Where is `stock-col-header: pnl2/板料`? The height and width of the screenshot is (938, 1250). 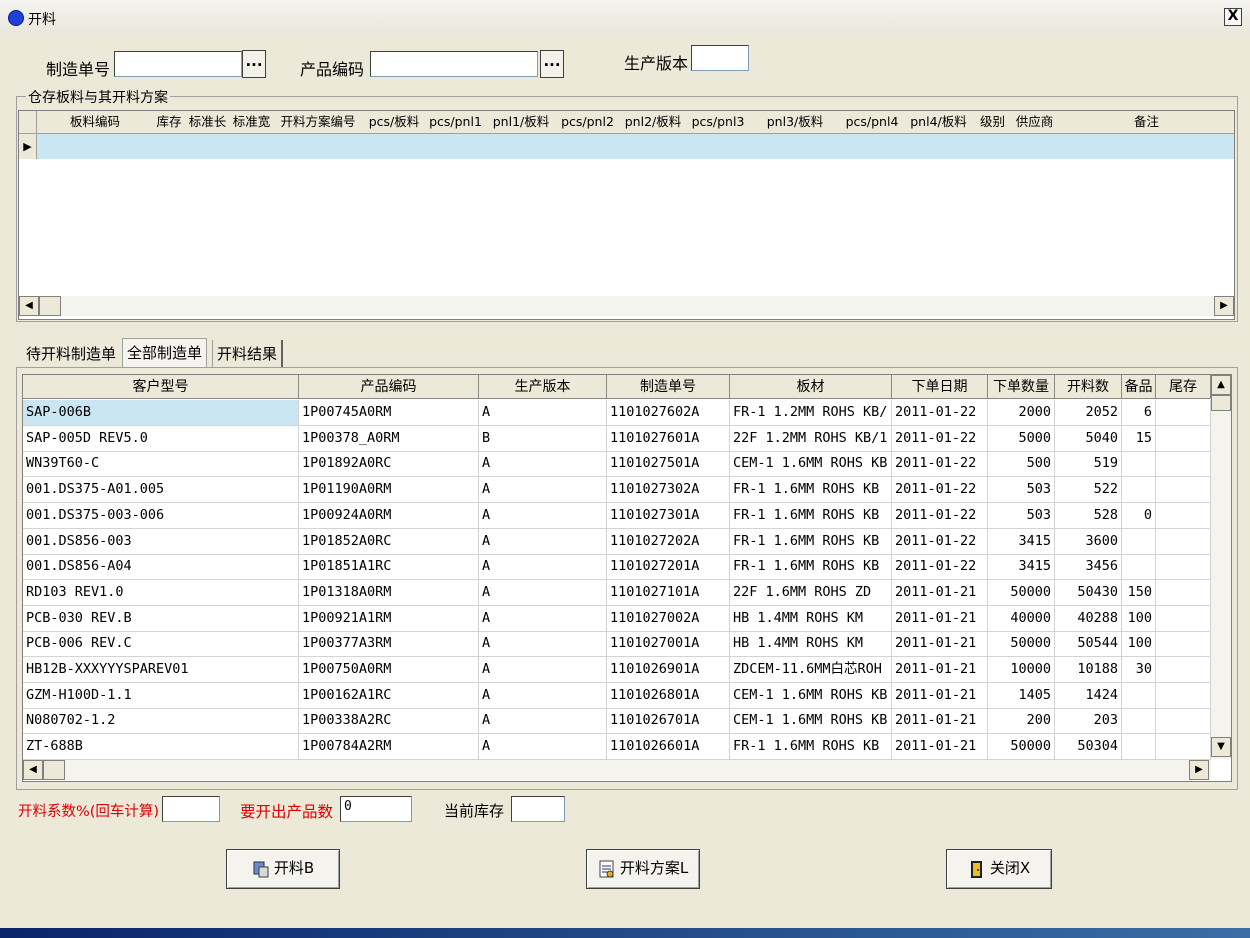 stock-col-header: pnl2/板料 is located at coordinates (653, 122).